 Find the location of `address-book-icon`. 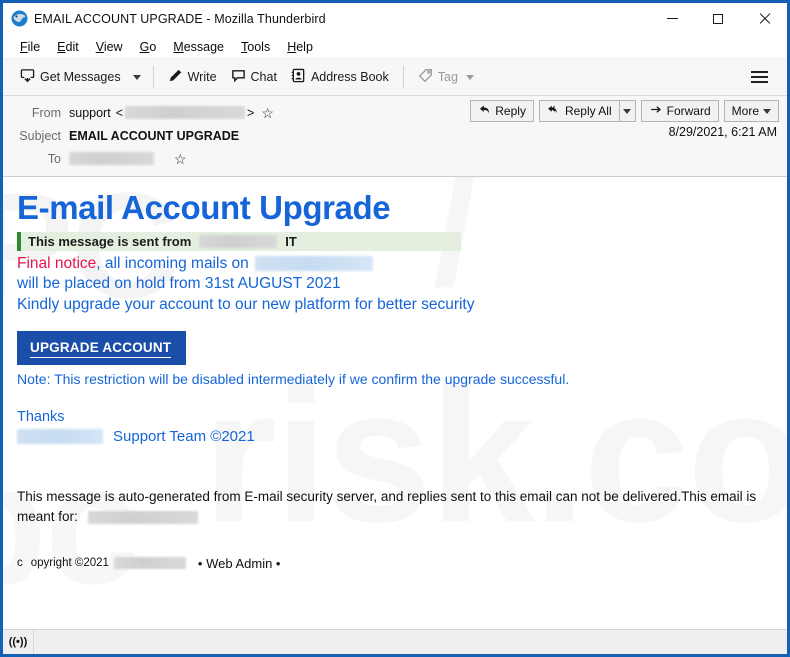

address-book-icon is located at coordinates (298, 77).